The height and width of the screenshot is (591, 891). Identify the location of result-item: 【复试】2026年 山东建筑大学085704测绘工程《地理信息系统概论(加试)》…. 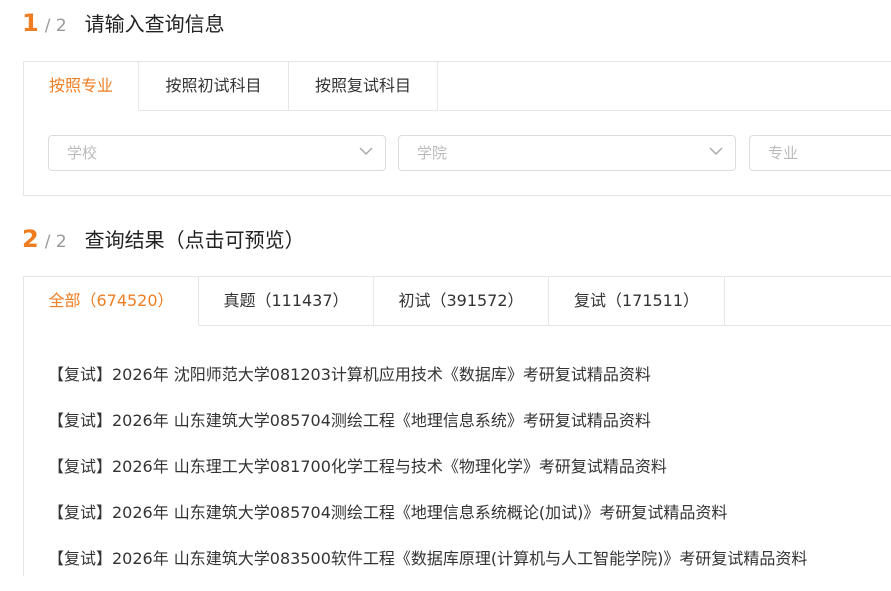
(427, 522).